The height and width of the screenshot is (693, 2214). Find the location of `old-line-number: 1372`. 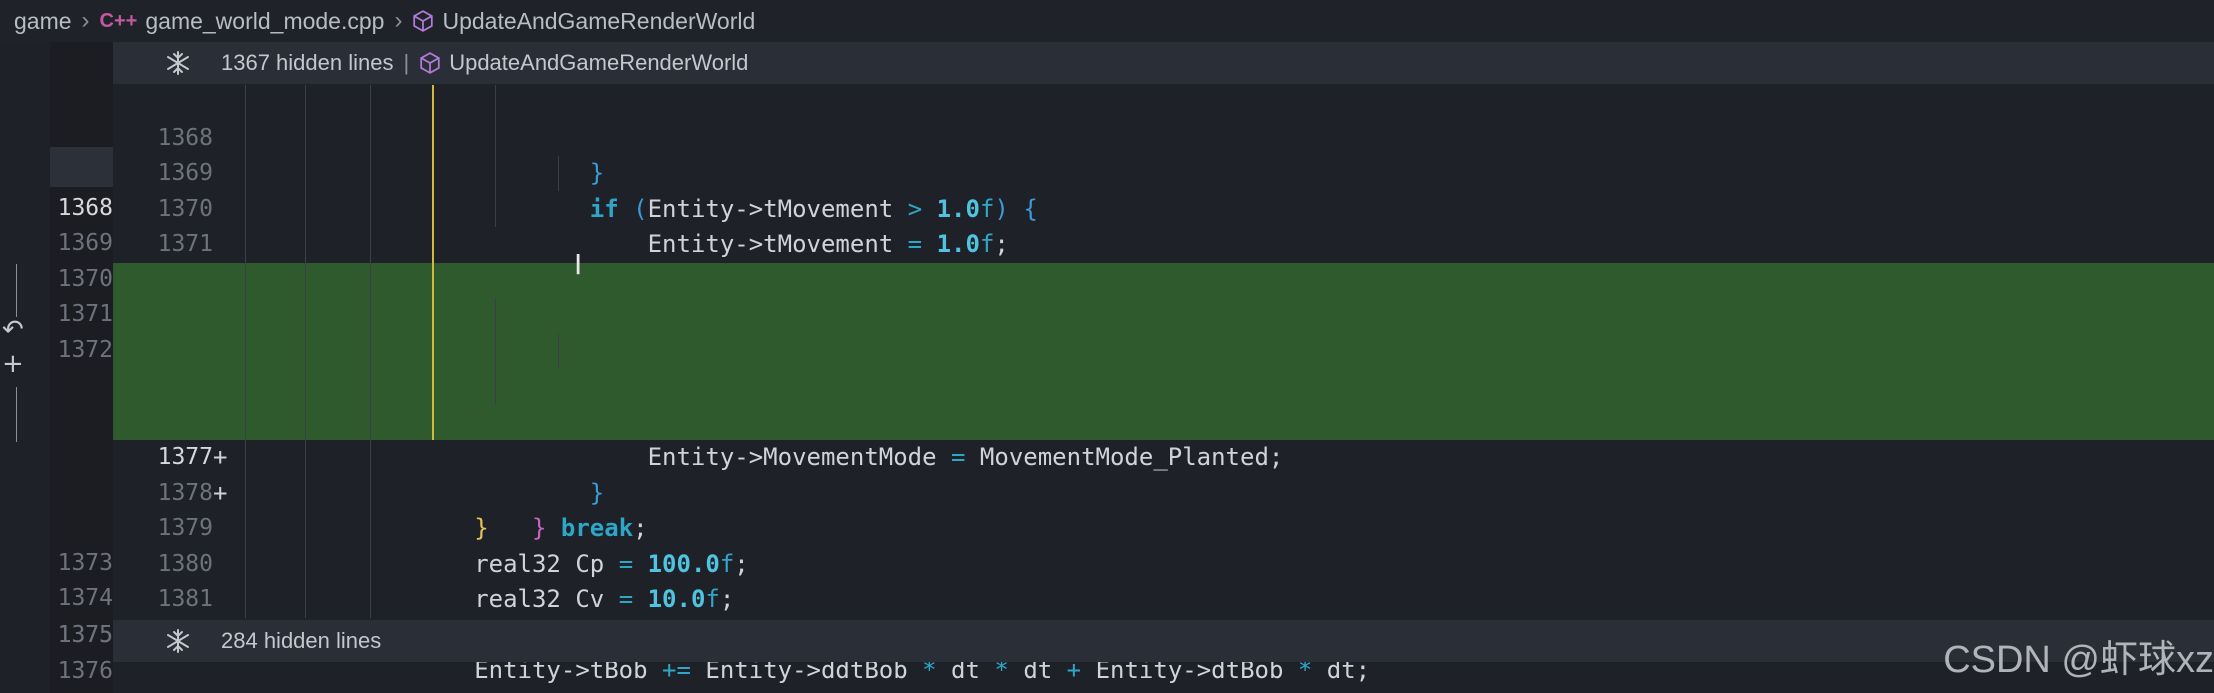

old-line-number: 1372 is located at coordinates (85, 350).